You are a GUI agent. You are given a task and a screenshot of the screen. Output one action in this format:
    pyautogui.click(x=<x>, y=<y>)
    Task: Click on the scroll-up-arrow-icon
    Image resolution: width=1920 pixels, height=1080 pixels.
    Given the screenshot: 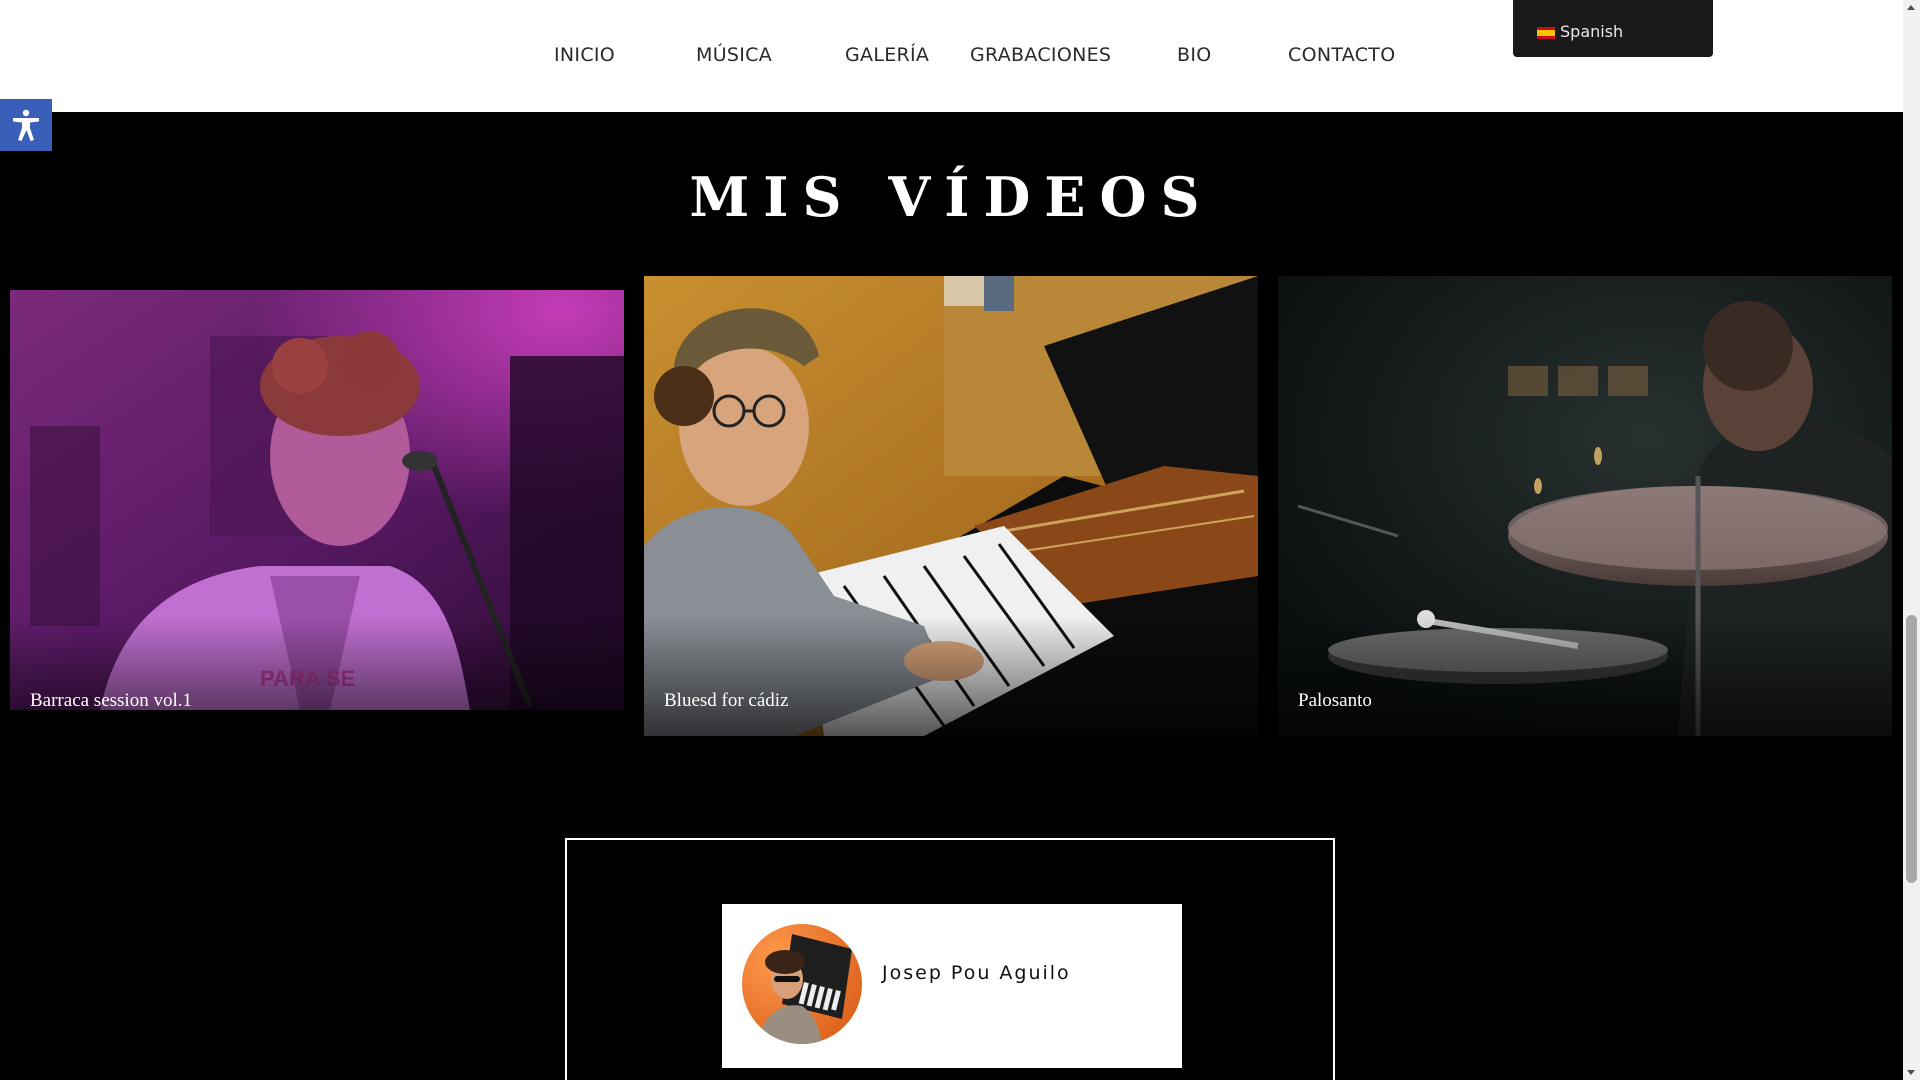 What is the action you would take?
    pyautogui.click(x=1911, y=7)
    